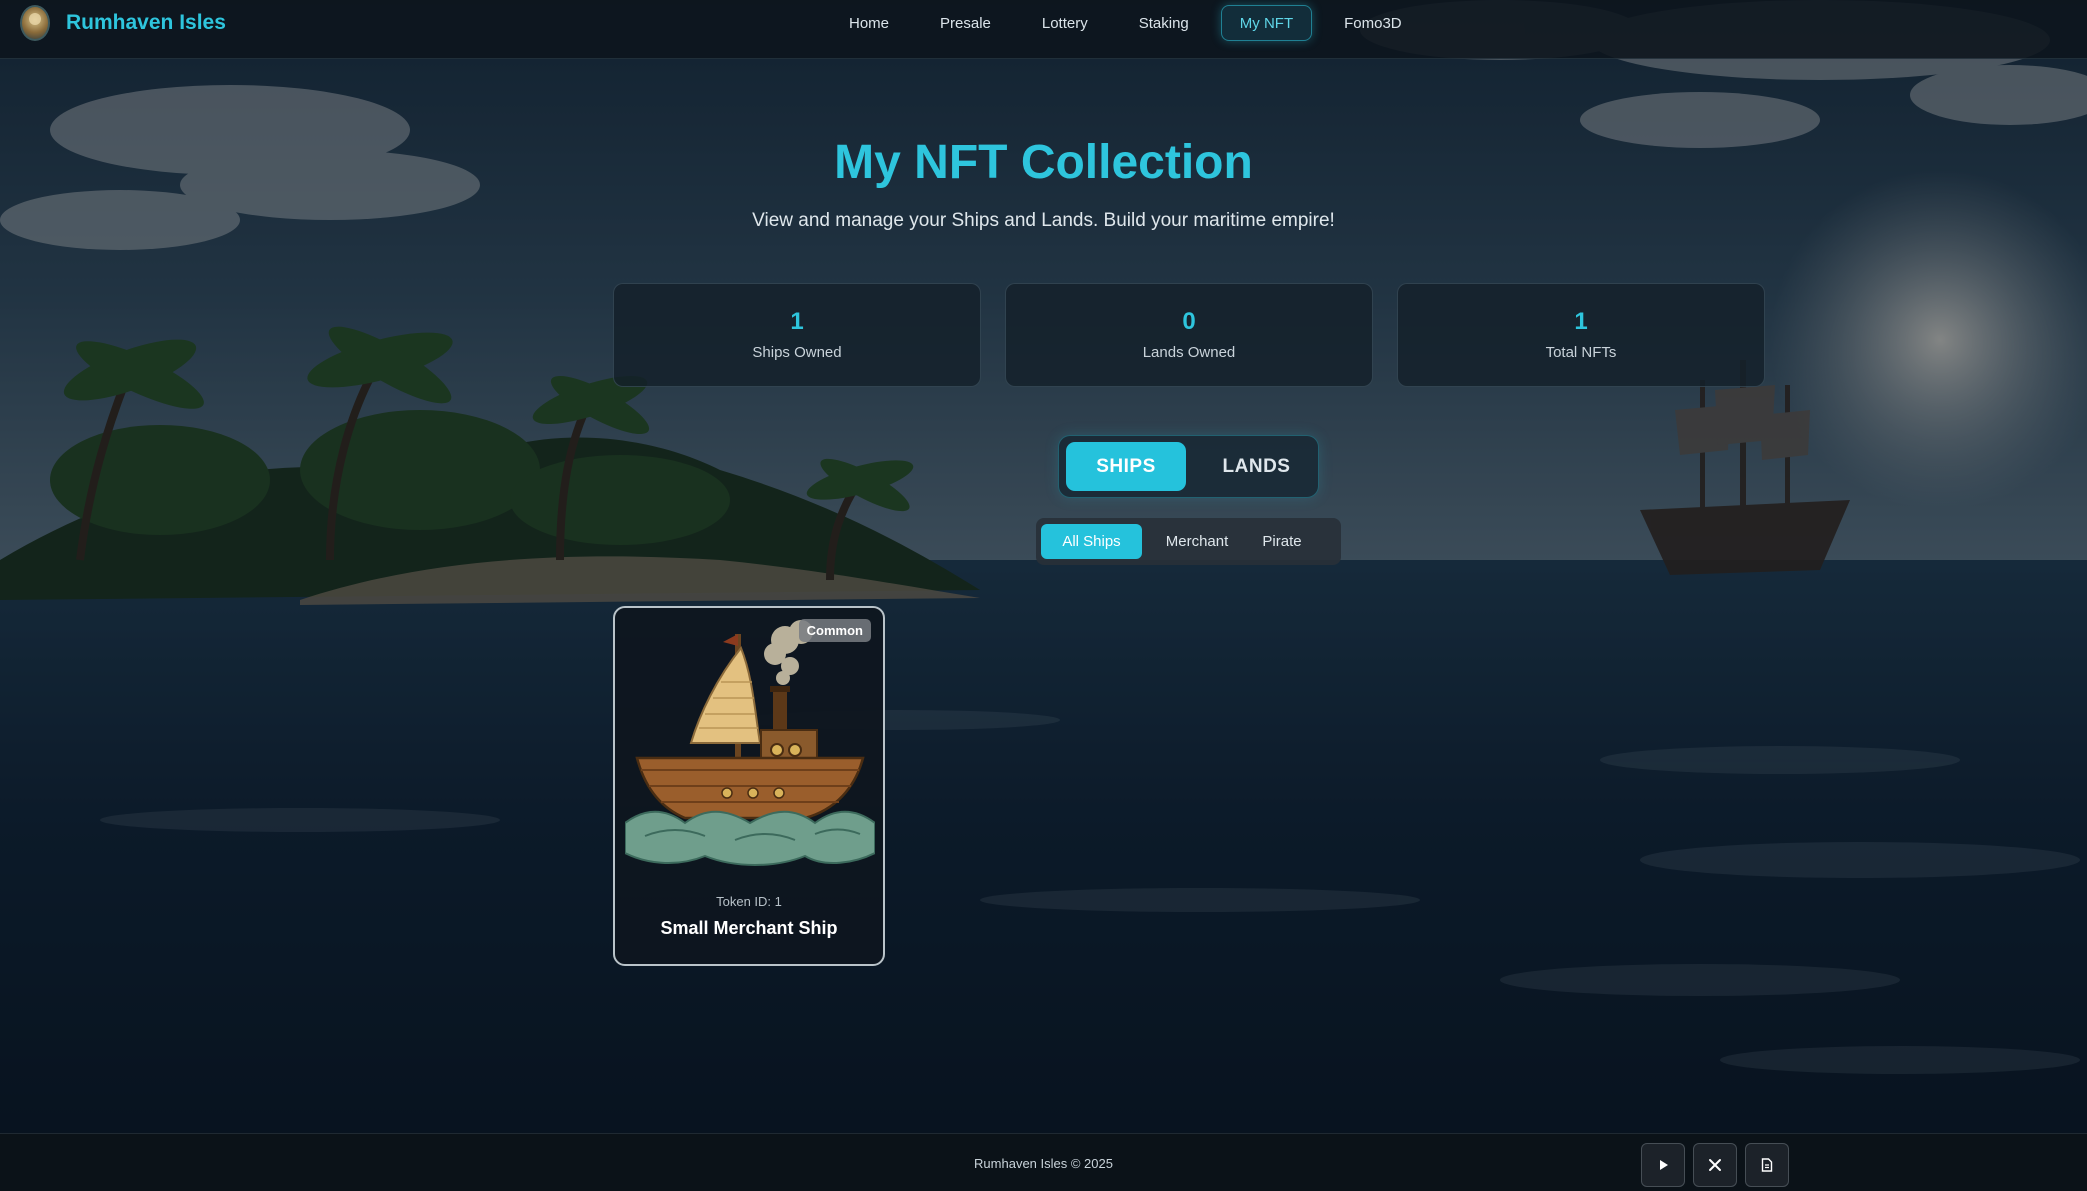 This screenshot has height=1191, width=2087. I want to click on document-icon, so click(1767, 1165).